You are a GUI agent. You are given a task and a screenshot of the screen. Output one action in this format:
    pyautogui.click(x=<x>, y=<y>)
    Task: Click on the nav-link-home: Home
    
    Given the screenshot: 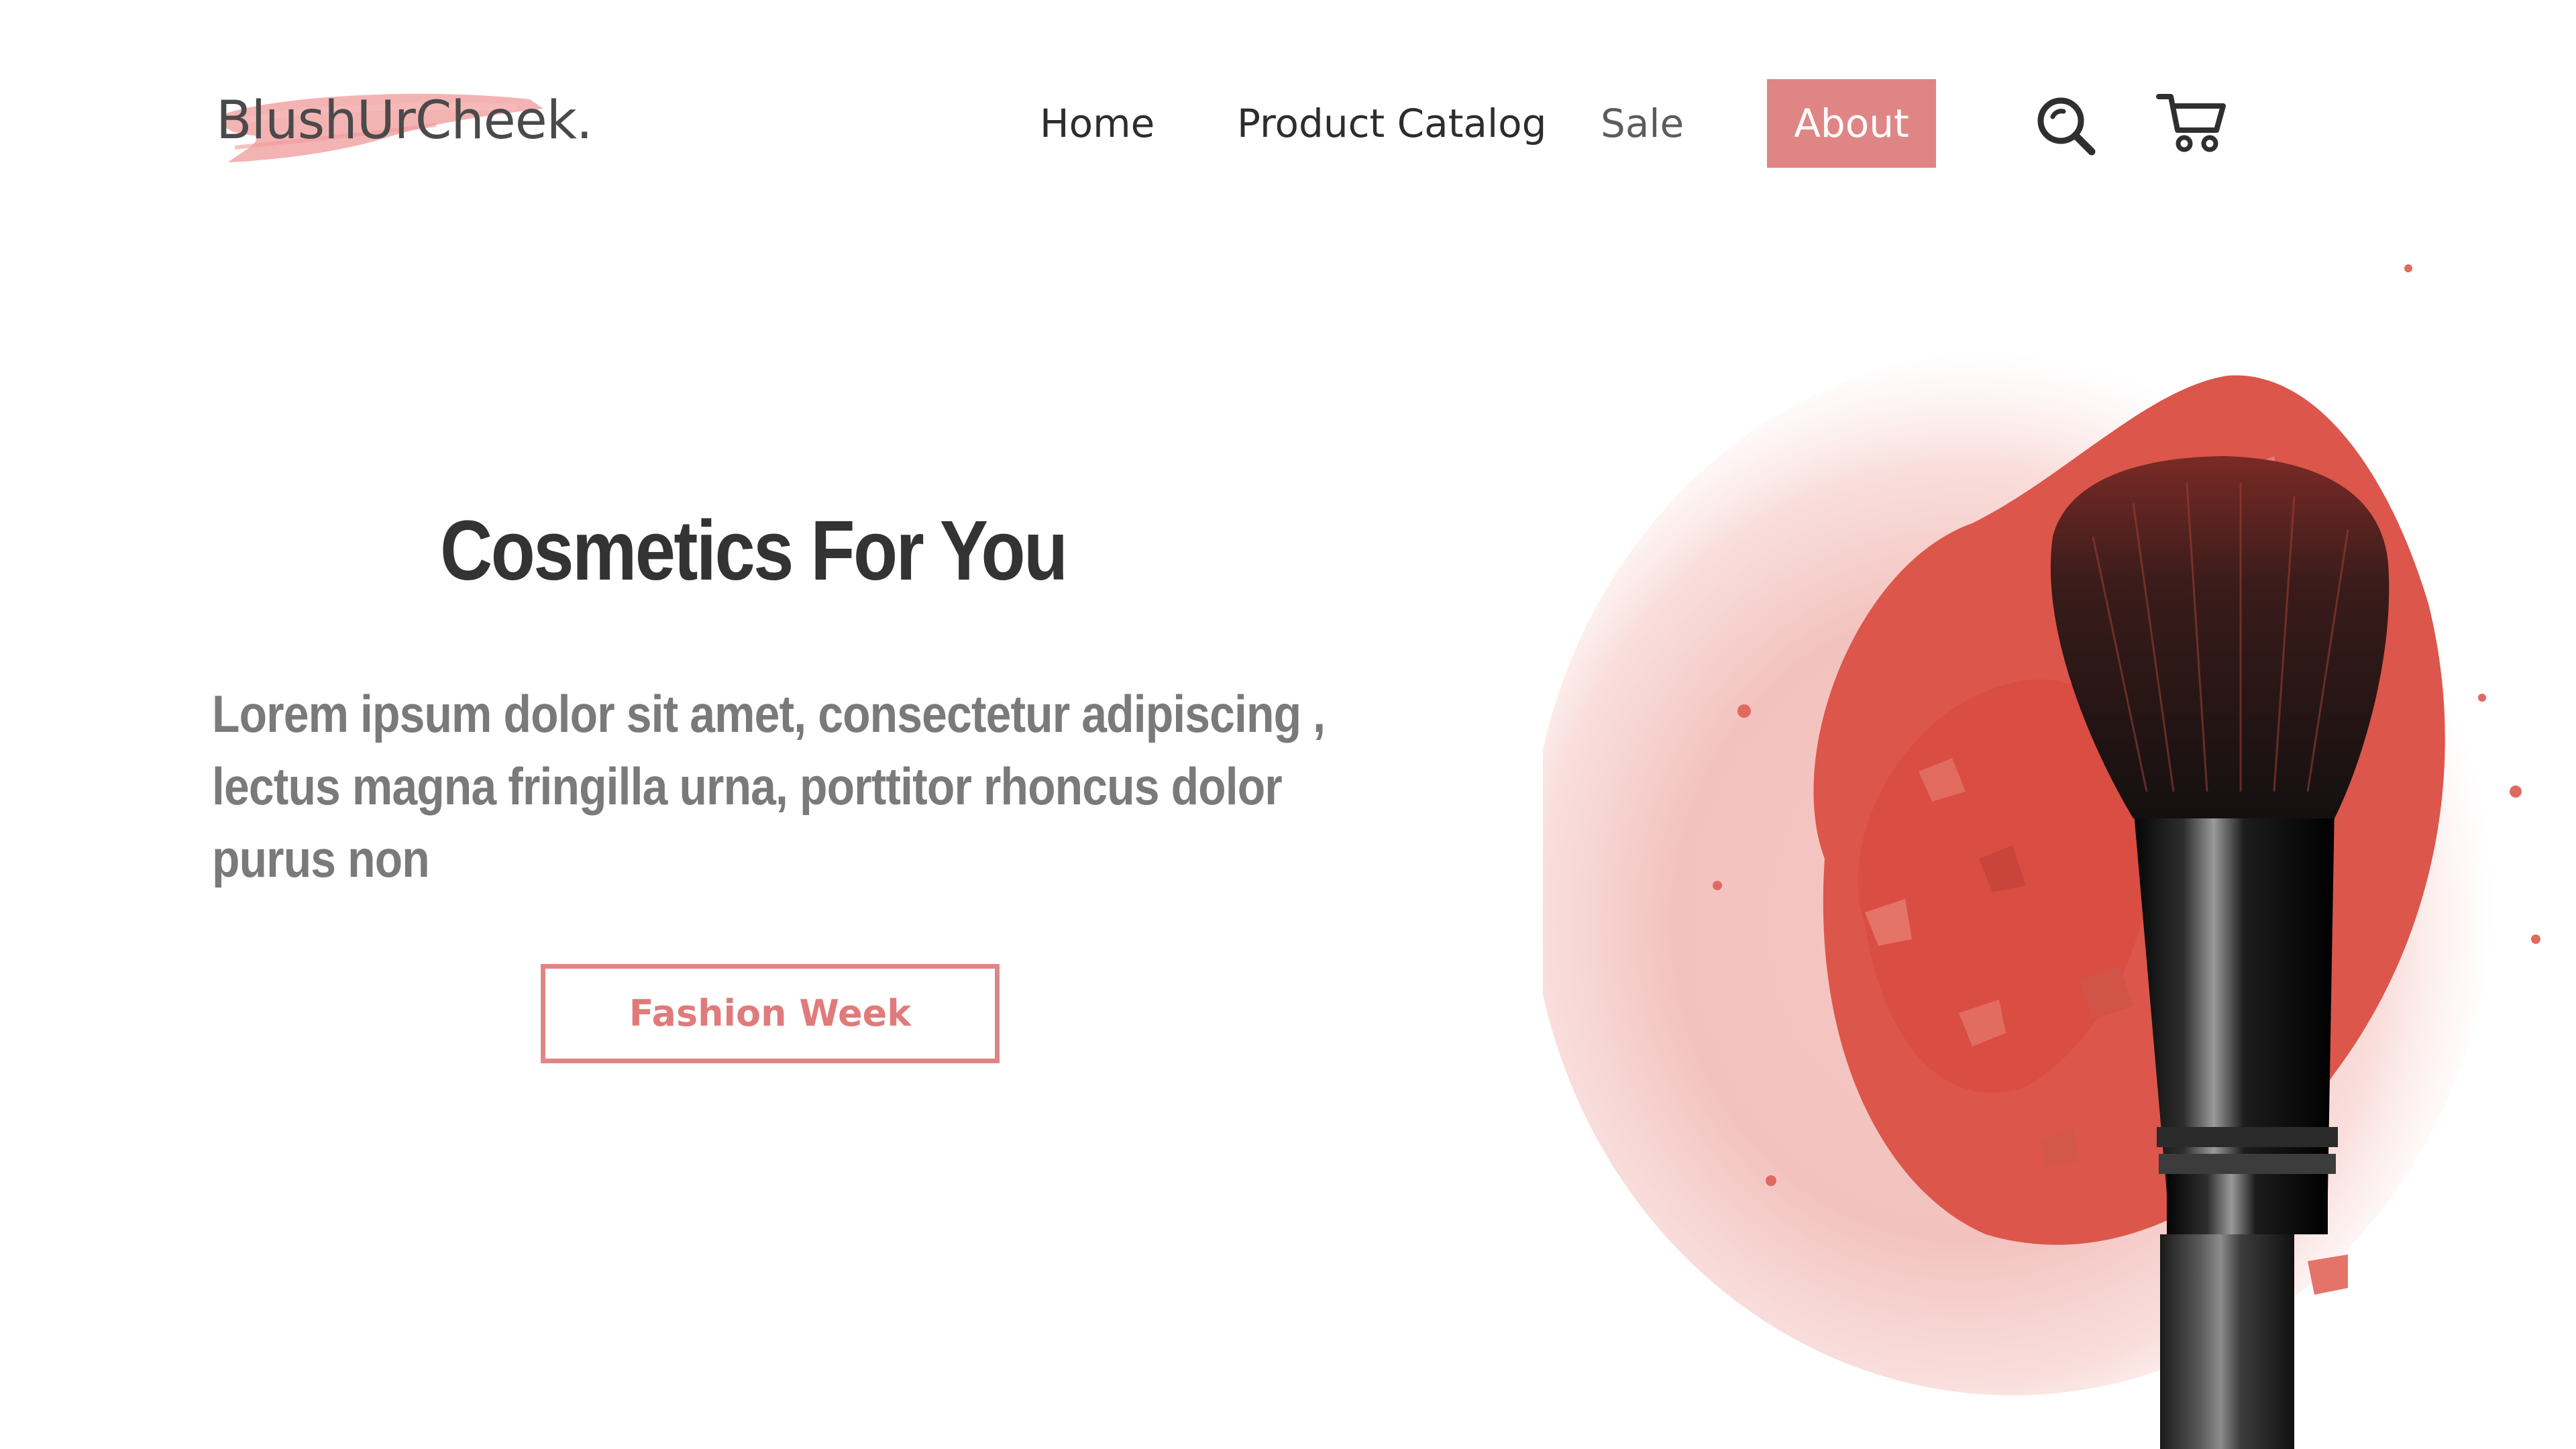 What is the action you would take?
    pyautogui.click(x=1097, y=123)
    